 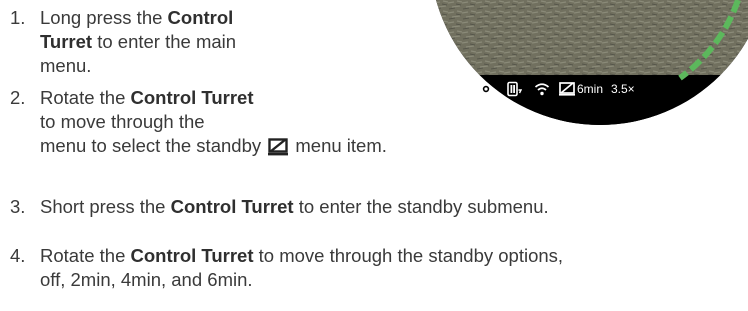 What do you see at coordinates (18, 255) in the screenshot?
I see `step-number: 4.` at bounding box center [18, 255].